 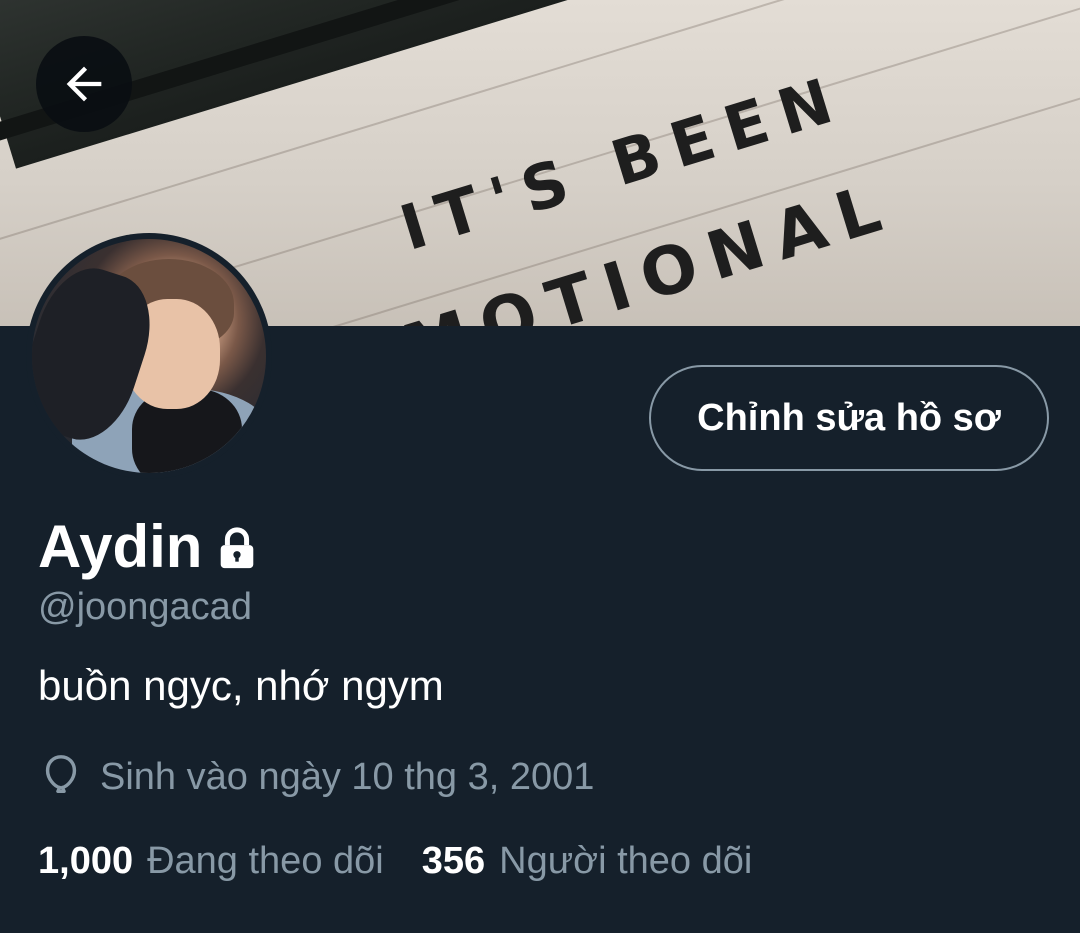 What do you see at coordinates (237, 551) in the screenshot?
I see `lock-icon` at bounding box center [237, 551].